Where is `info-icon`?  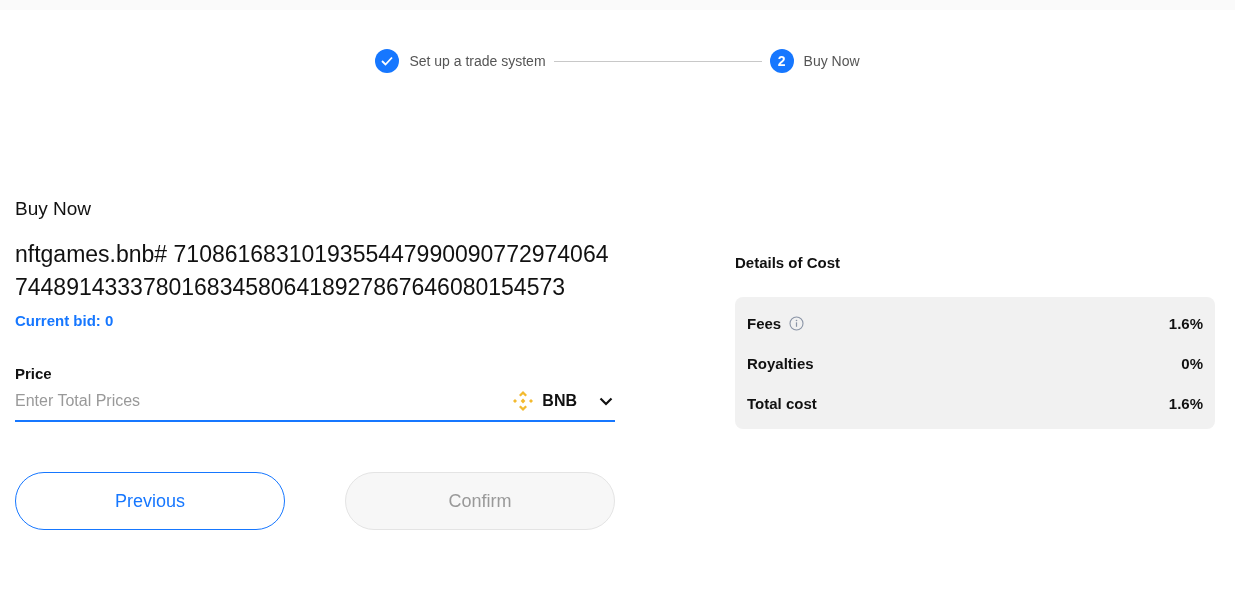
info-icon is located at coordinates (797, 323).